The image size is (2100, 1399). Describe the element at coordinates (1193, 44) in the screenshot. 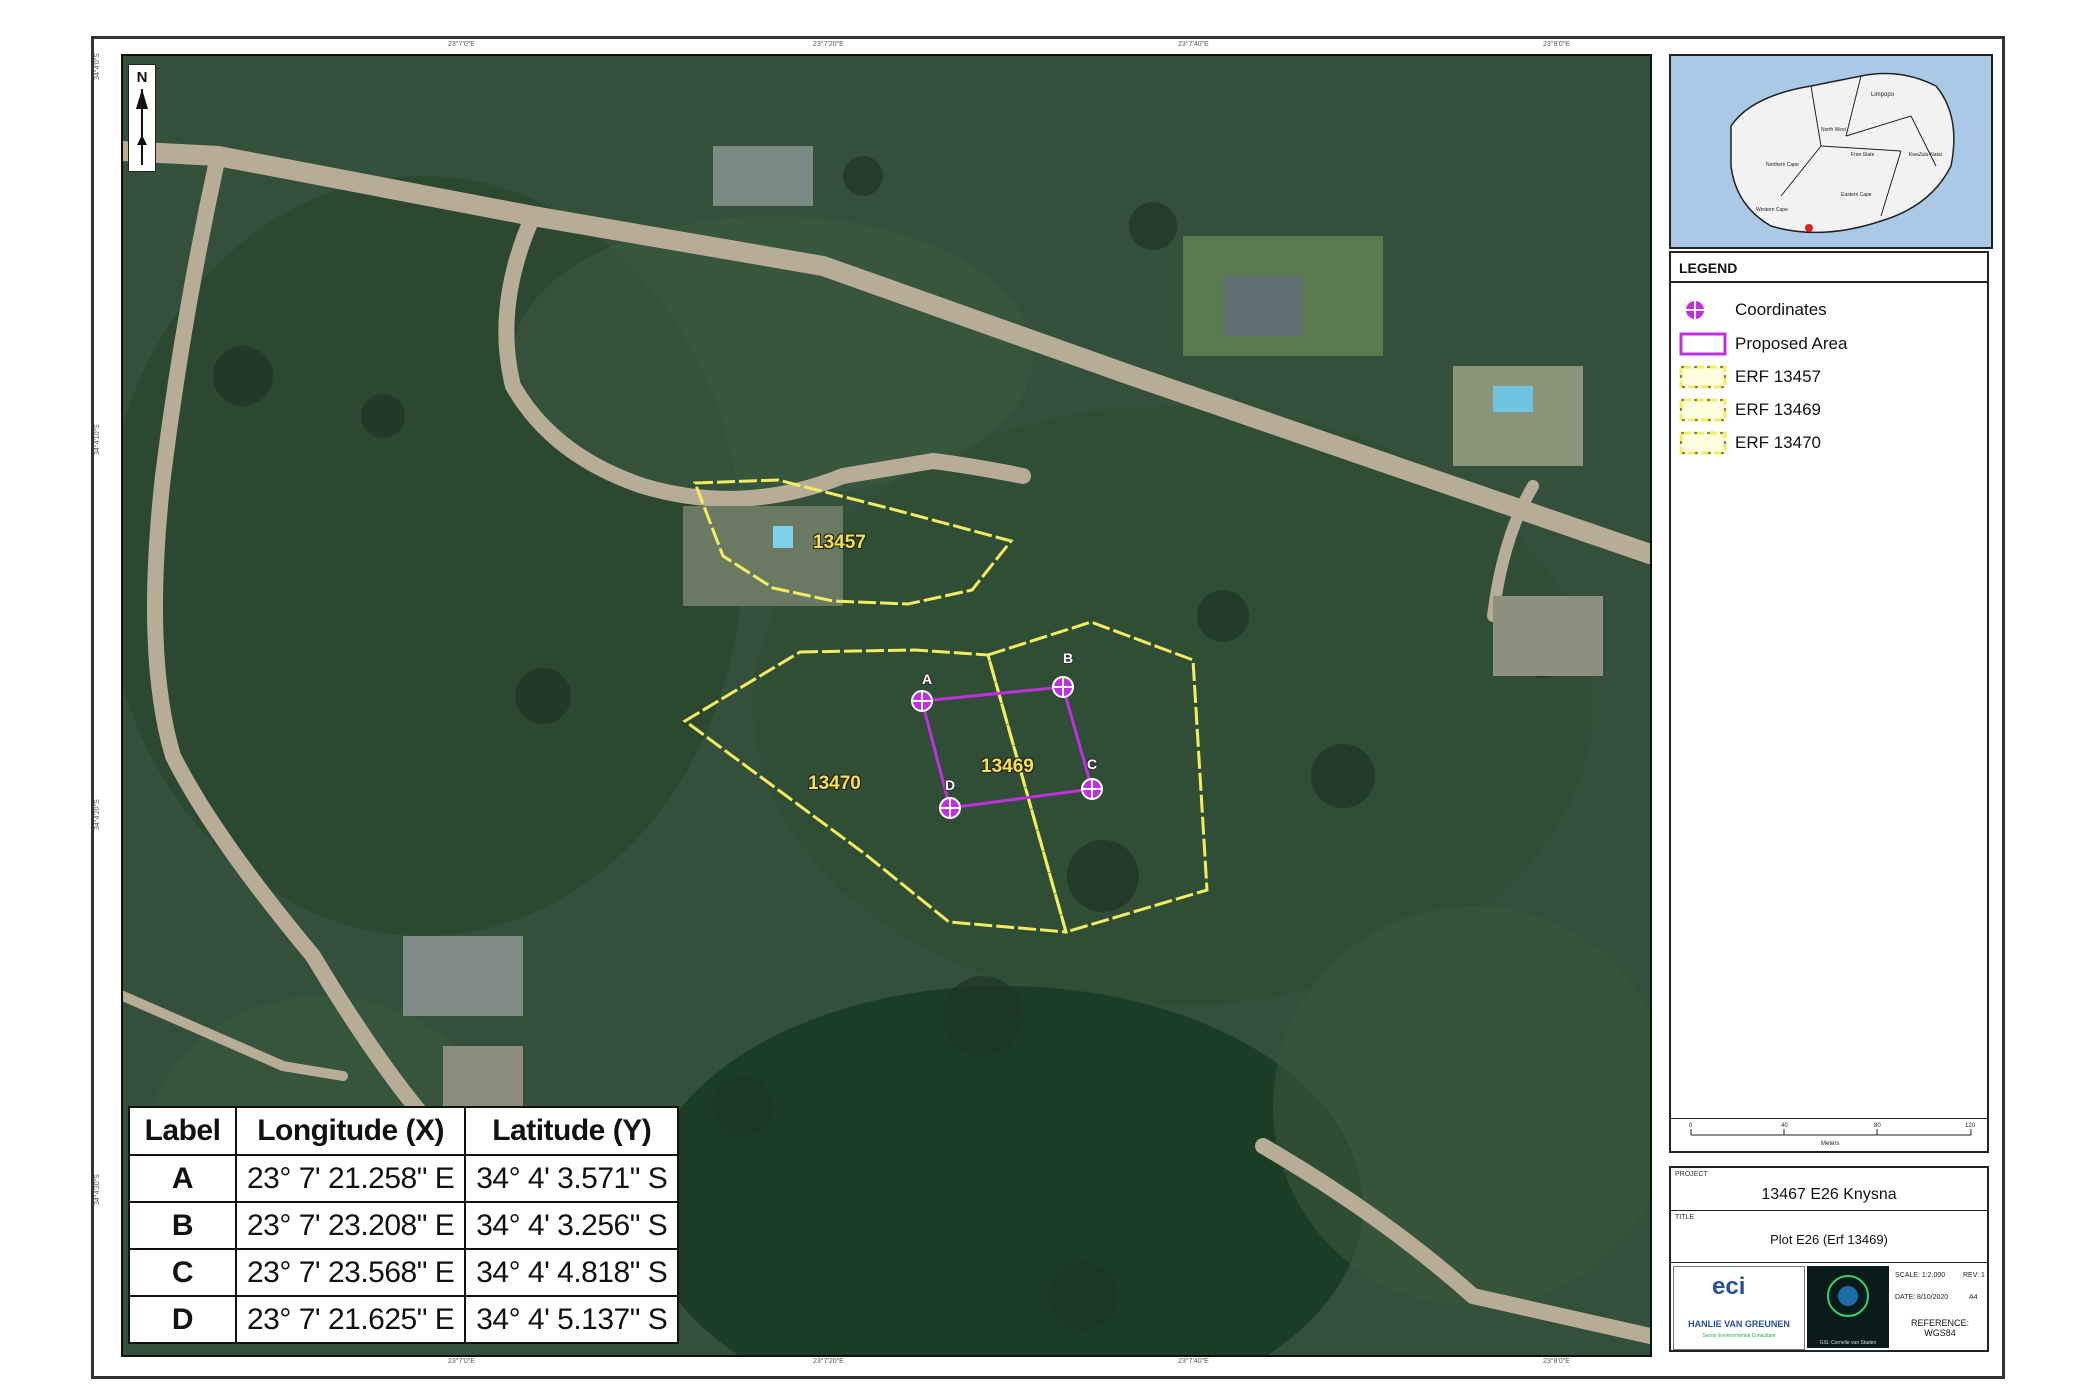

I see `top-tick-3: 23°7'40"E` at that location.